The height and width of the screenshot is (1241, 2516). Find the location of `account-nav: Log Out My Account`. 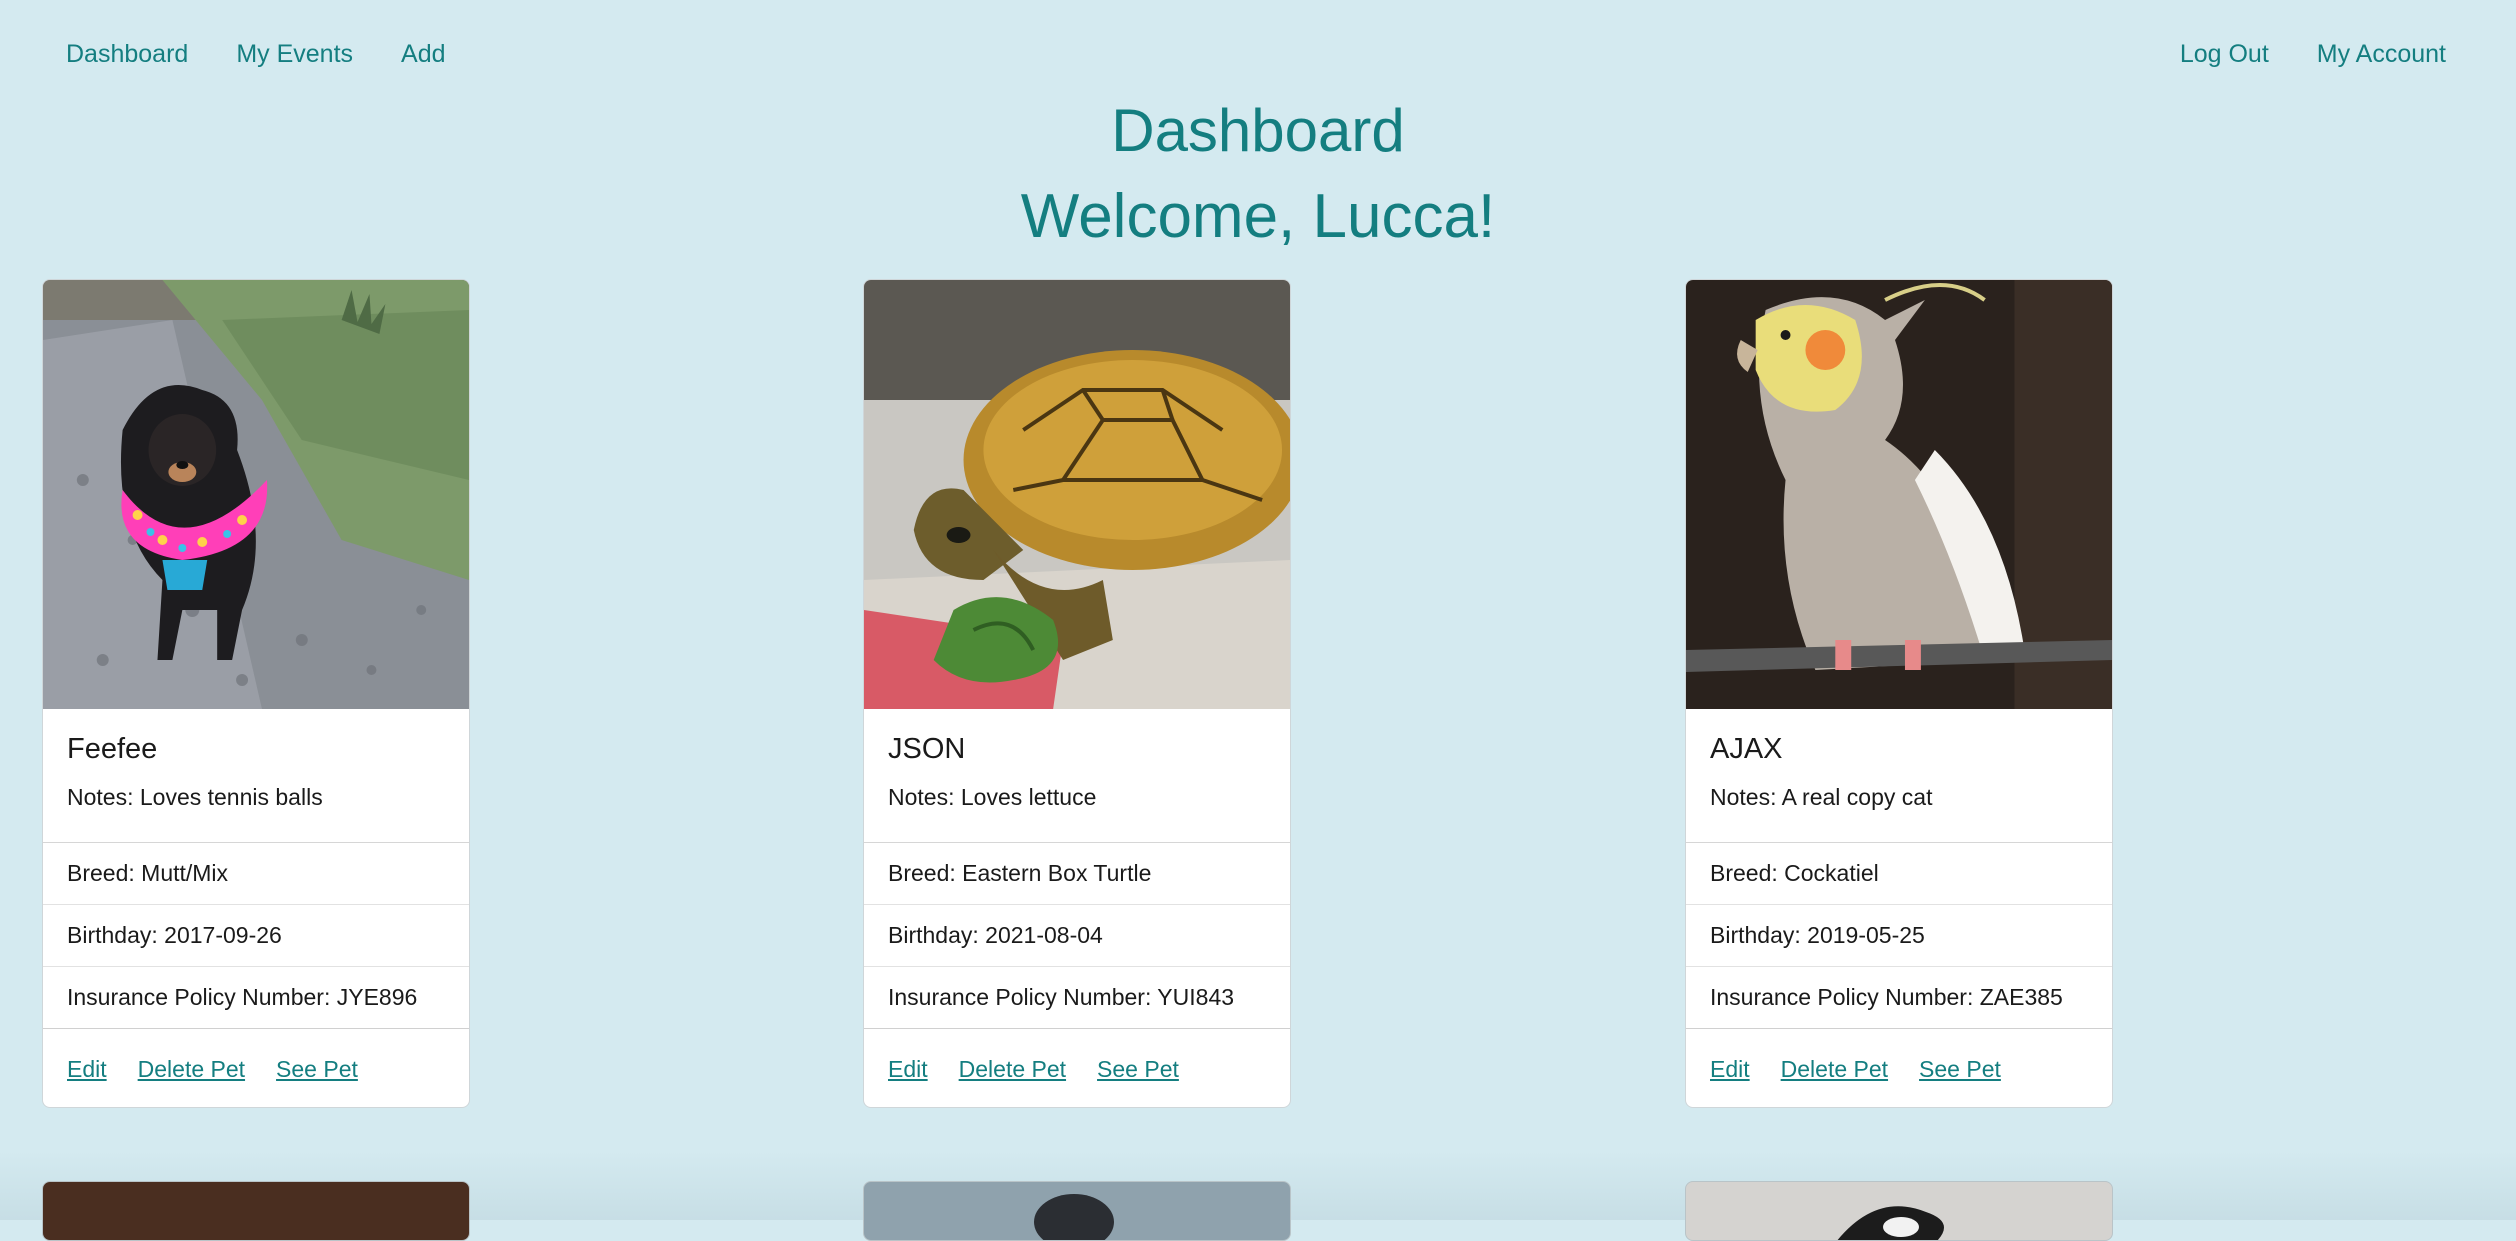

account-nav: Log Out My Account is located at coordinates (2313, 54).